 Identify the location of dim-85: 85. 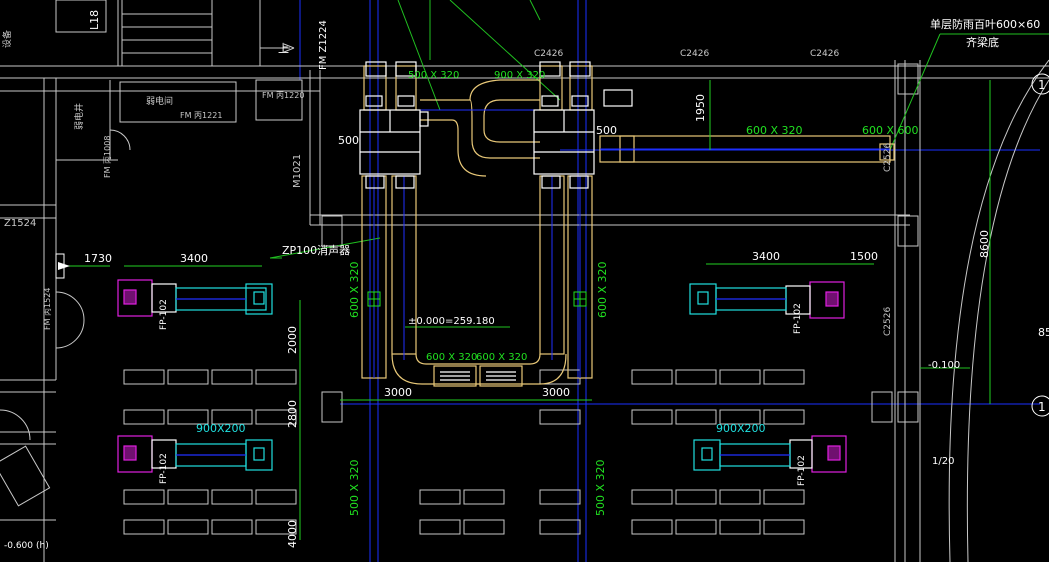
(1043, 332).